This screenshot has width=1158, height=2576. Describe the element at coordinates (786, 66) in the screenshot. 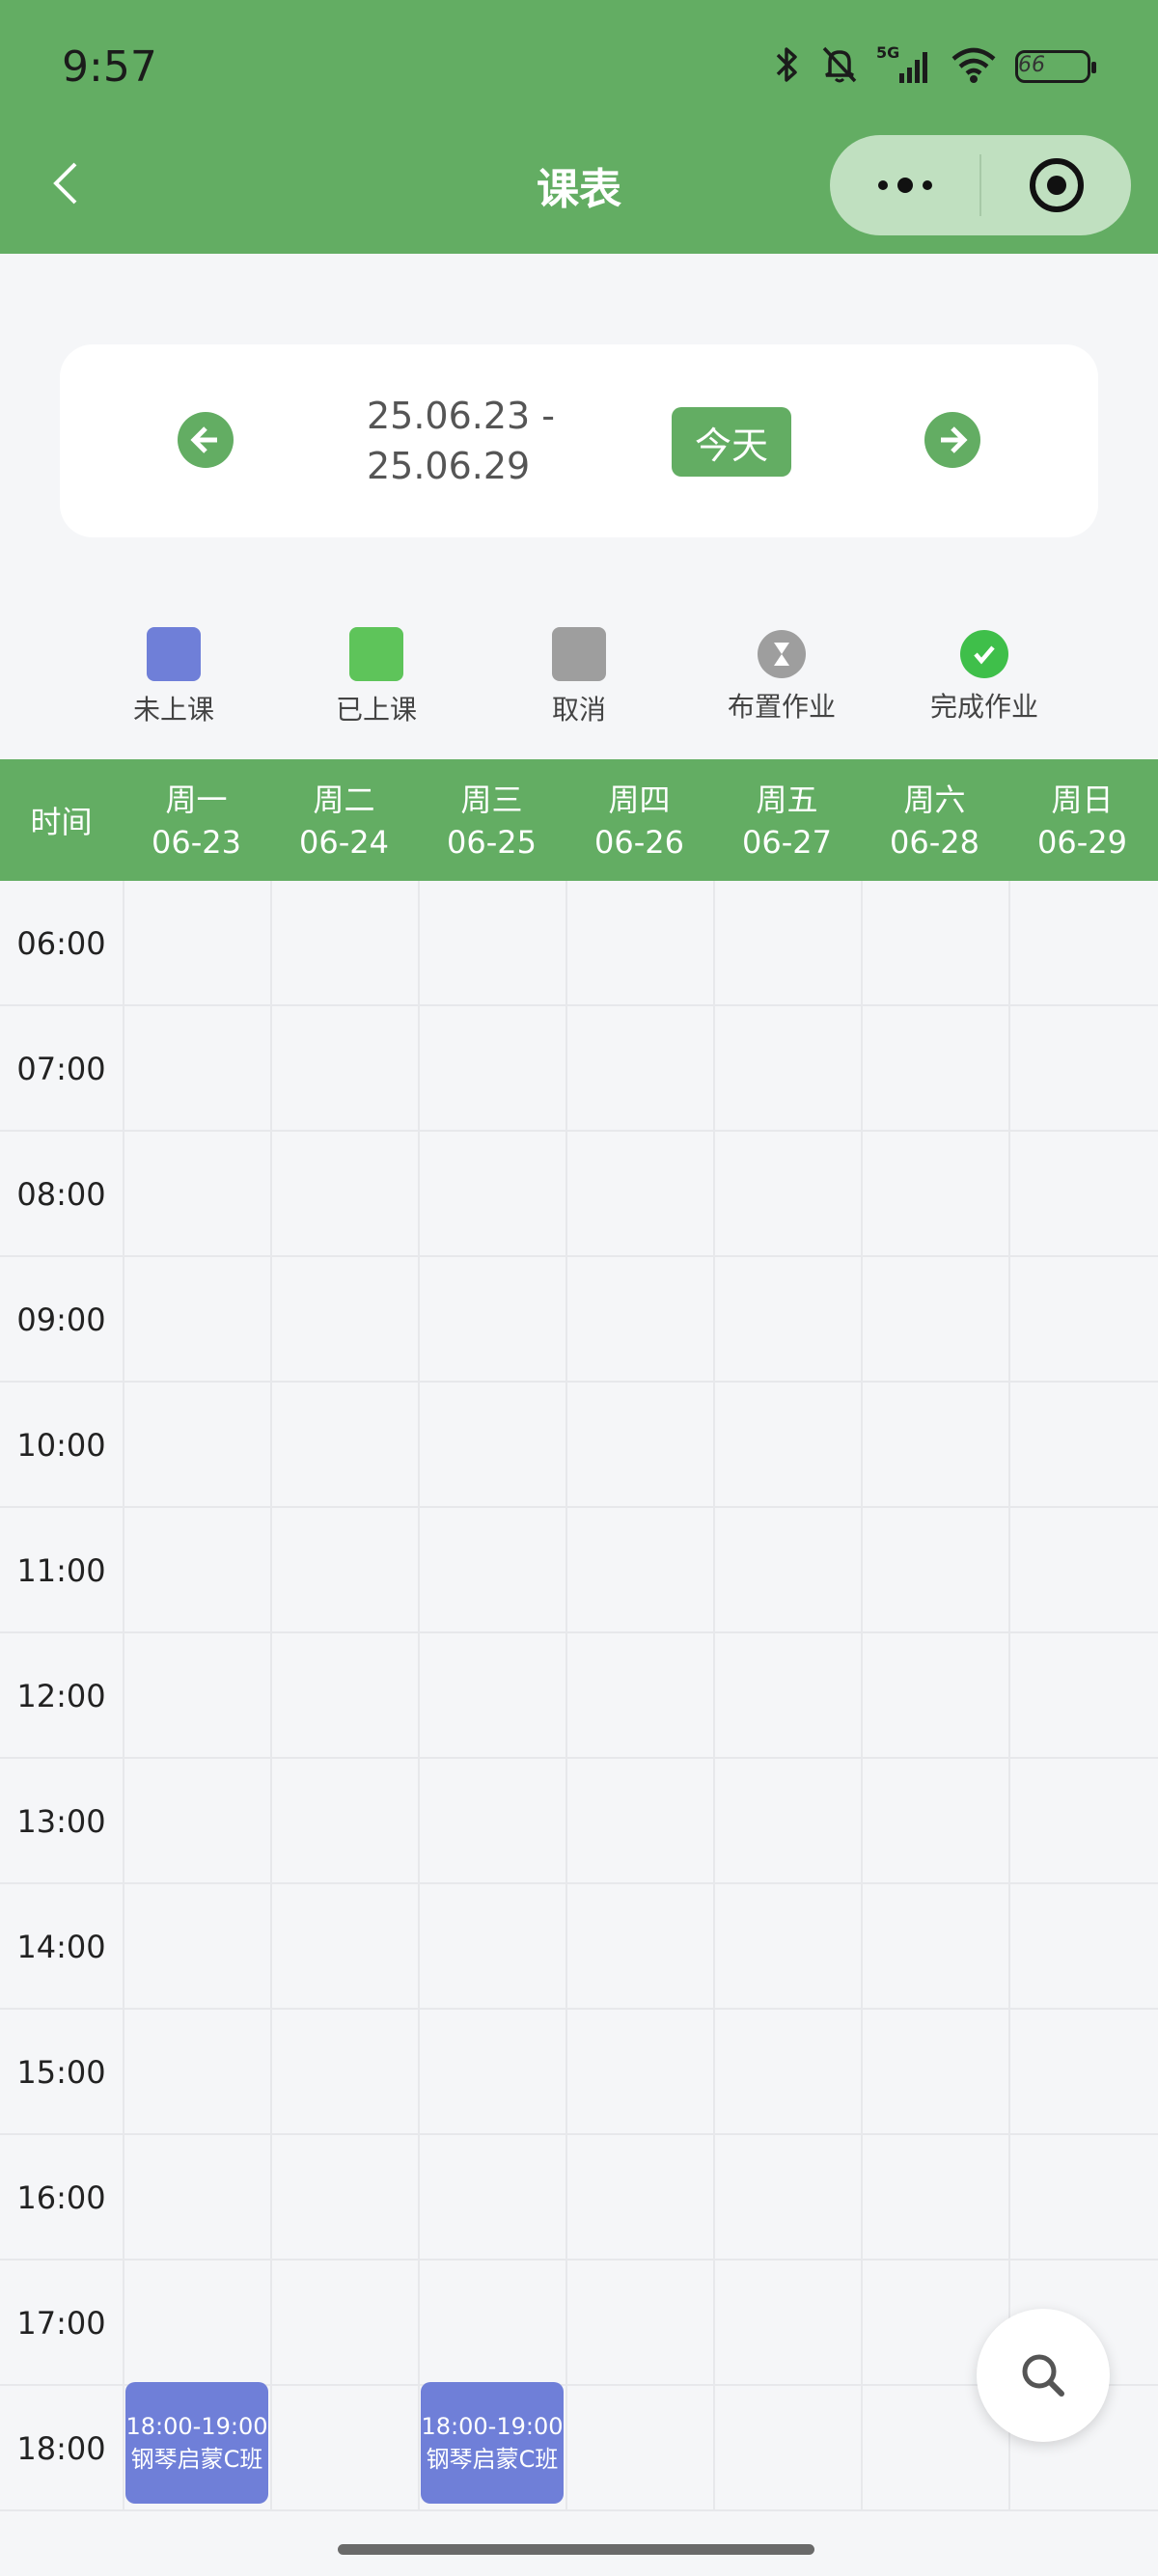

I see `bluetooth-icon` at that location.